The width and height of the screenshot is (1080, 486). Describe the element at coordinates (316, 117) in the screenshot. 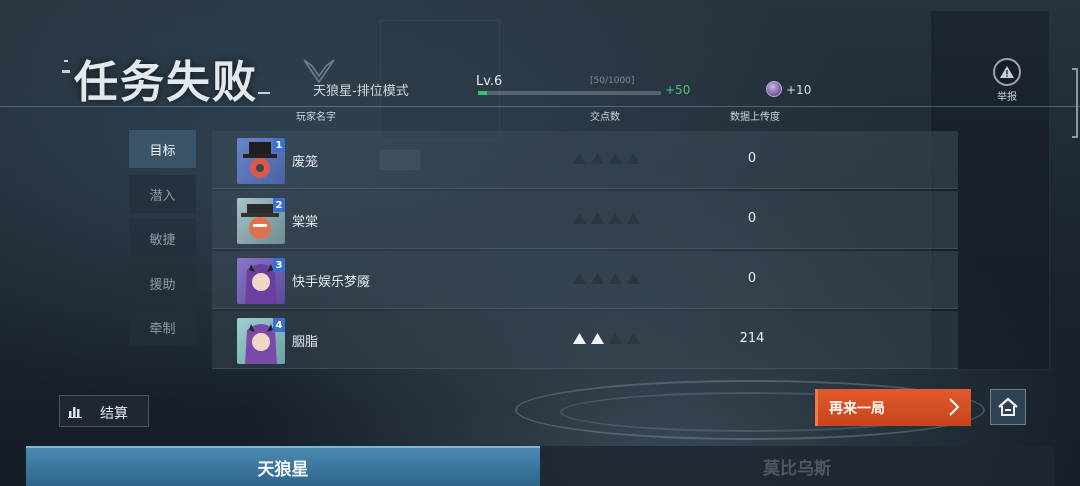

I see `column-header-name: 玩家名字` at that location.